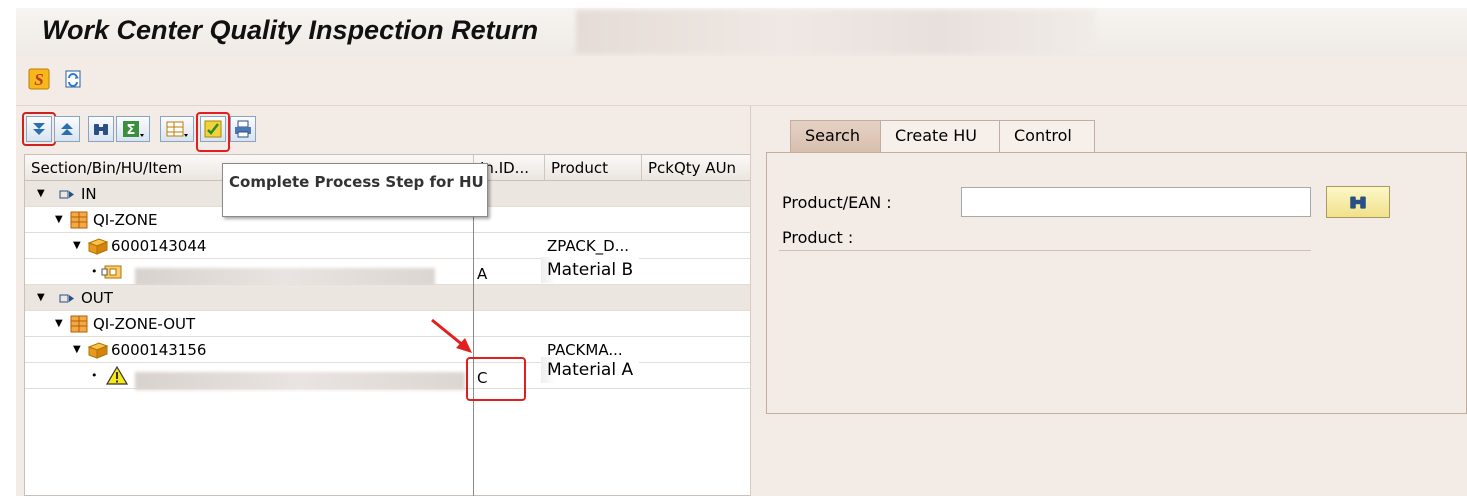 This screenshot has height=496, width=1467. What do you see at coordinates (593, 168) in the screenshot?
I see `column-header-product: Product` at bounding box center [593, 168].